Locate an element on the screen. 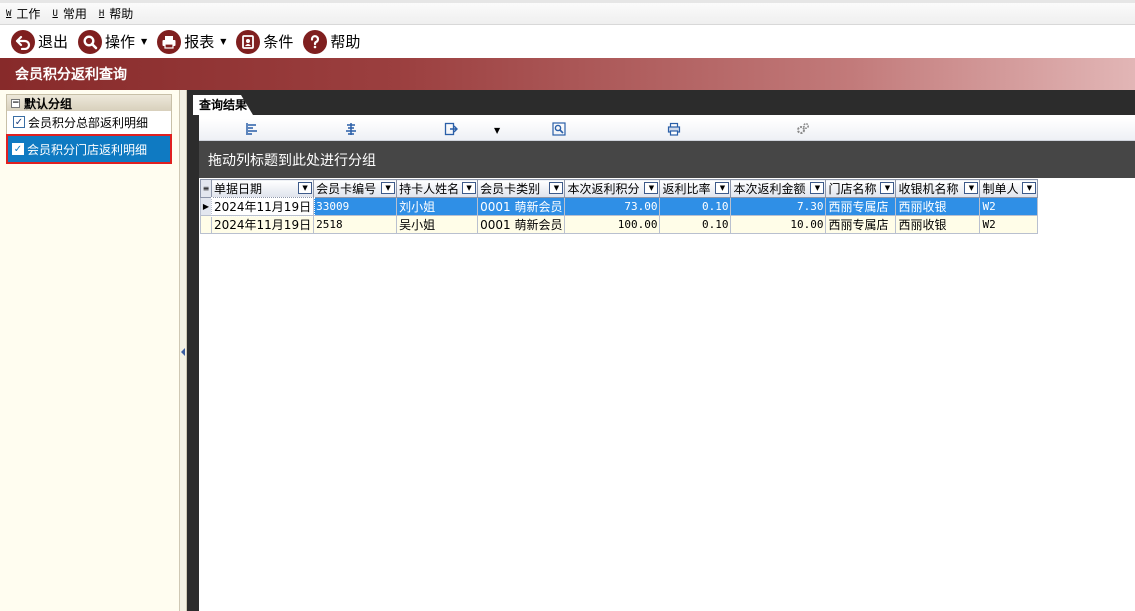 This screenshot has width=1135, height=611. exit-button: 退出 is located at coordinates (39, 42).